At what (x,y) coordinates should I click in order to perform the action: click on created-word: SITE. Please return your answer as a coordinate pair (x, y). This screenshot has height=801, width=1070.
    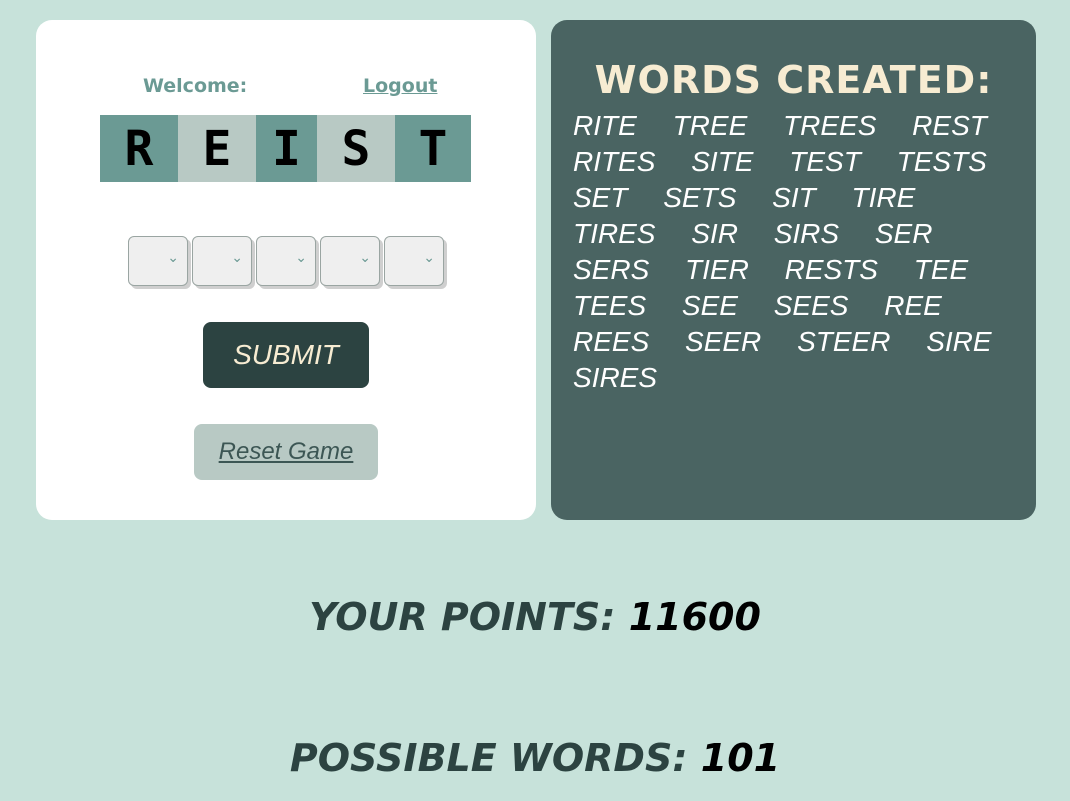
    Looking at the image, I should click on (722, 161).